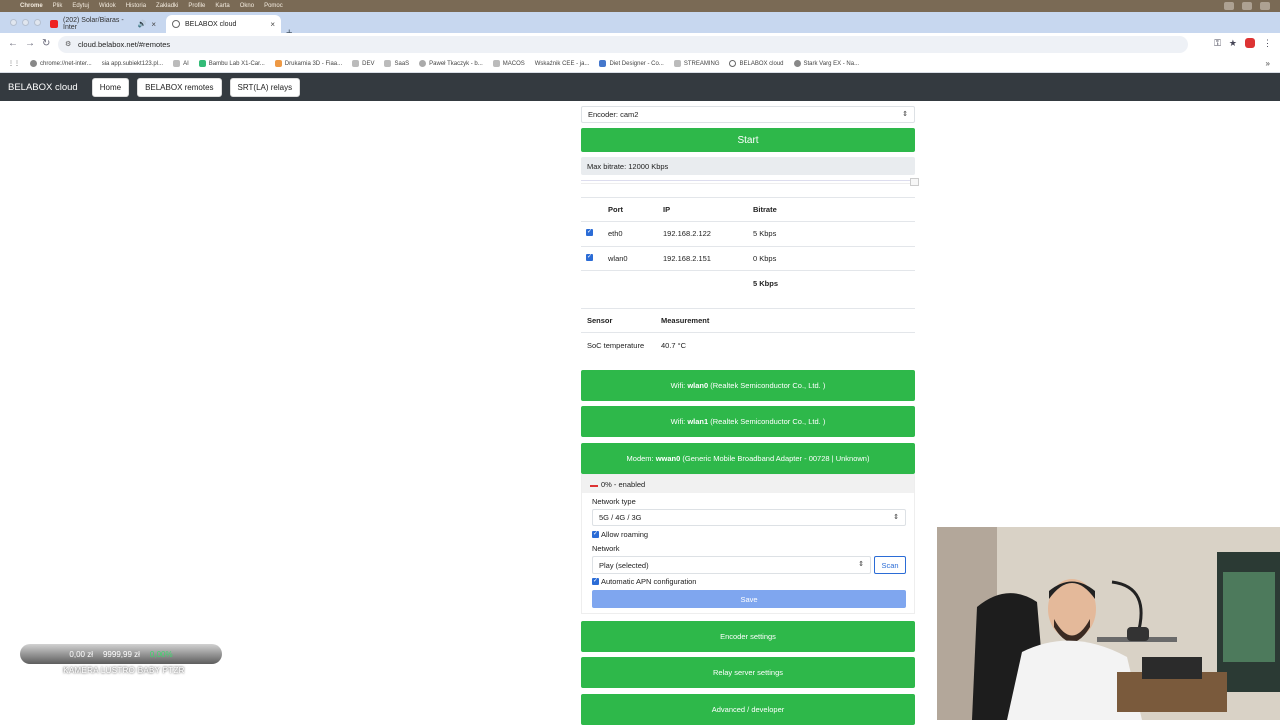  What do you see at coordinates (788, 320) in the screenshot?
I see `table-header: Measurement` at bounding box center [788, 320].